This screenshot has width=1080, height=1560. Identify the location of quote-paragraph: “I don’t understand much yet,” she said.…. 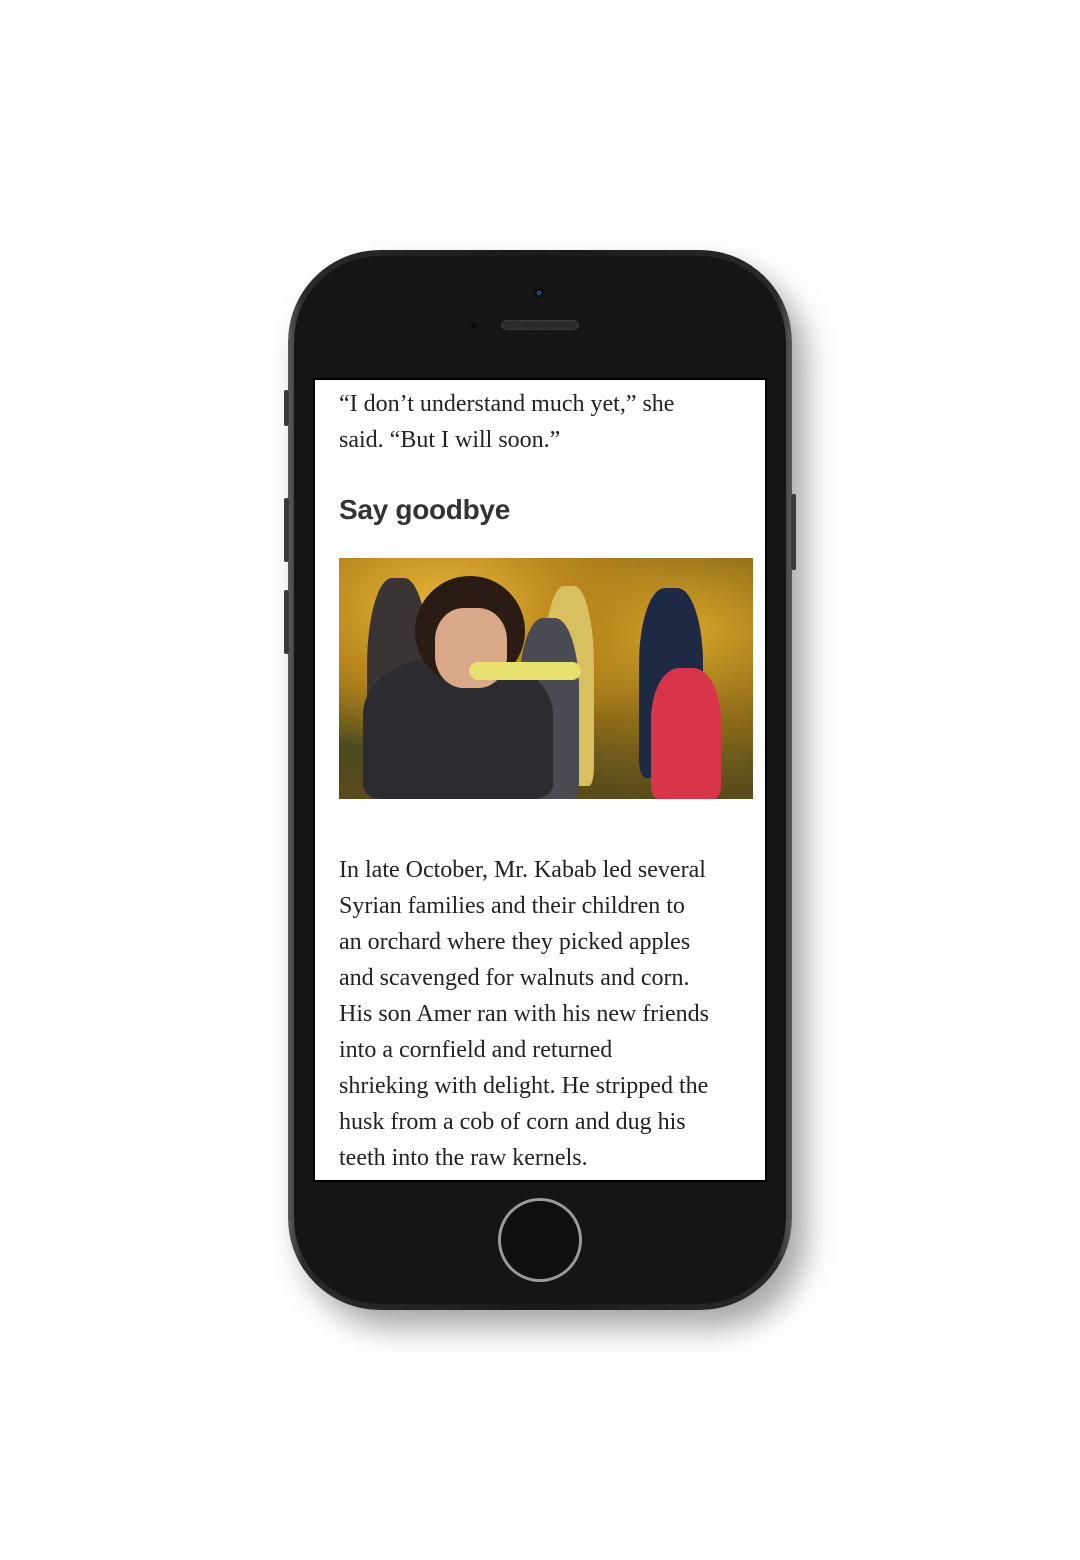
(506, 422).